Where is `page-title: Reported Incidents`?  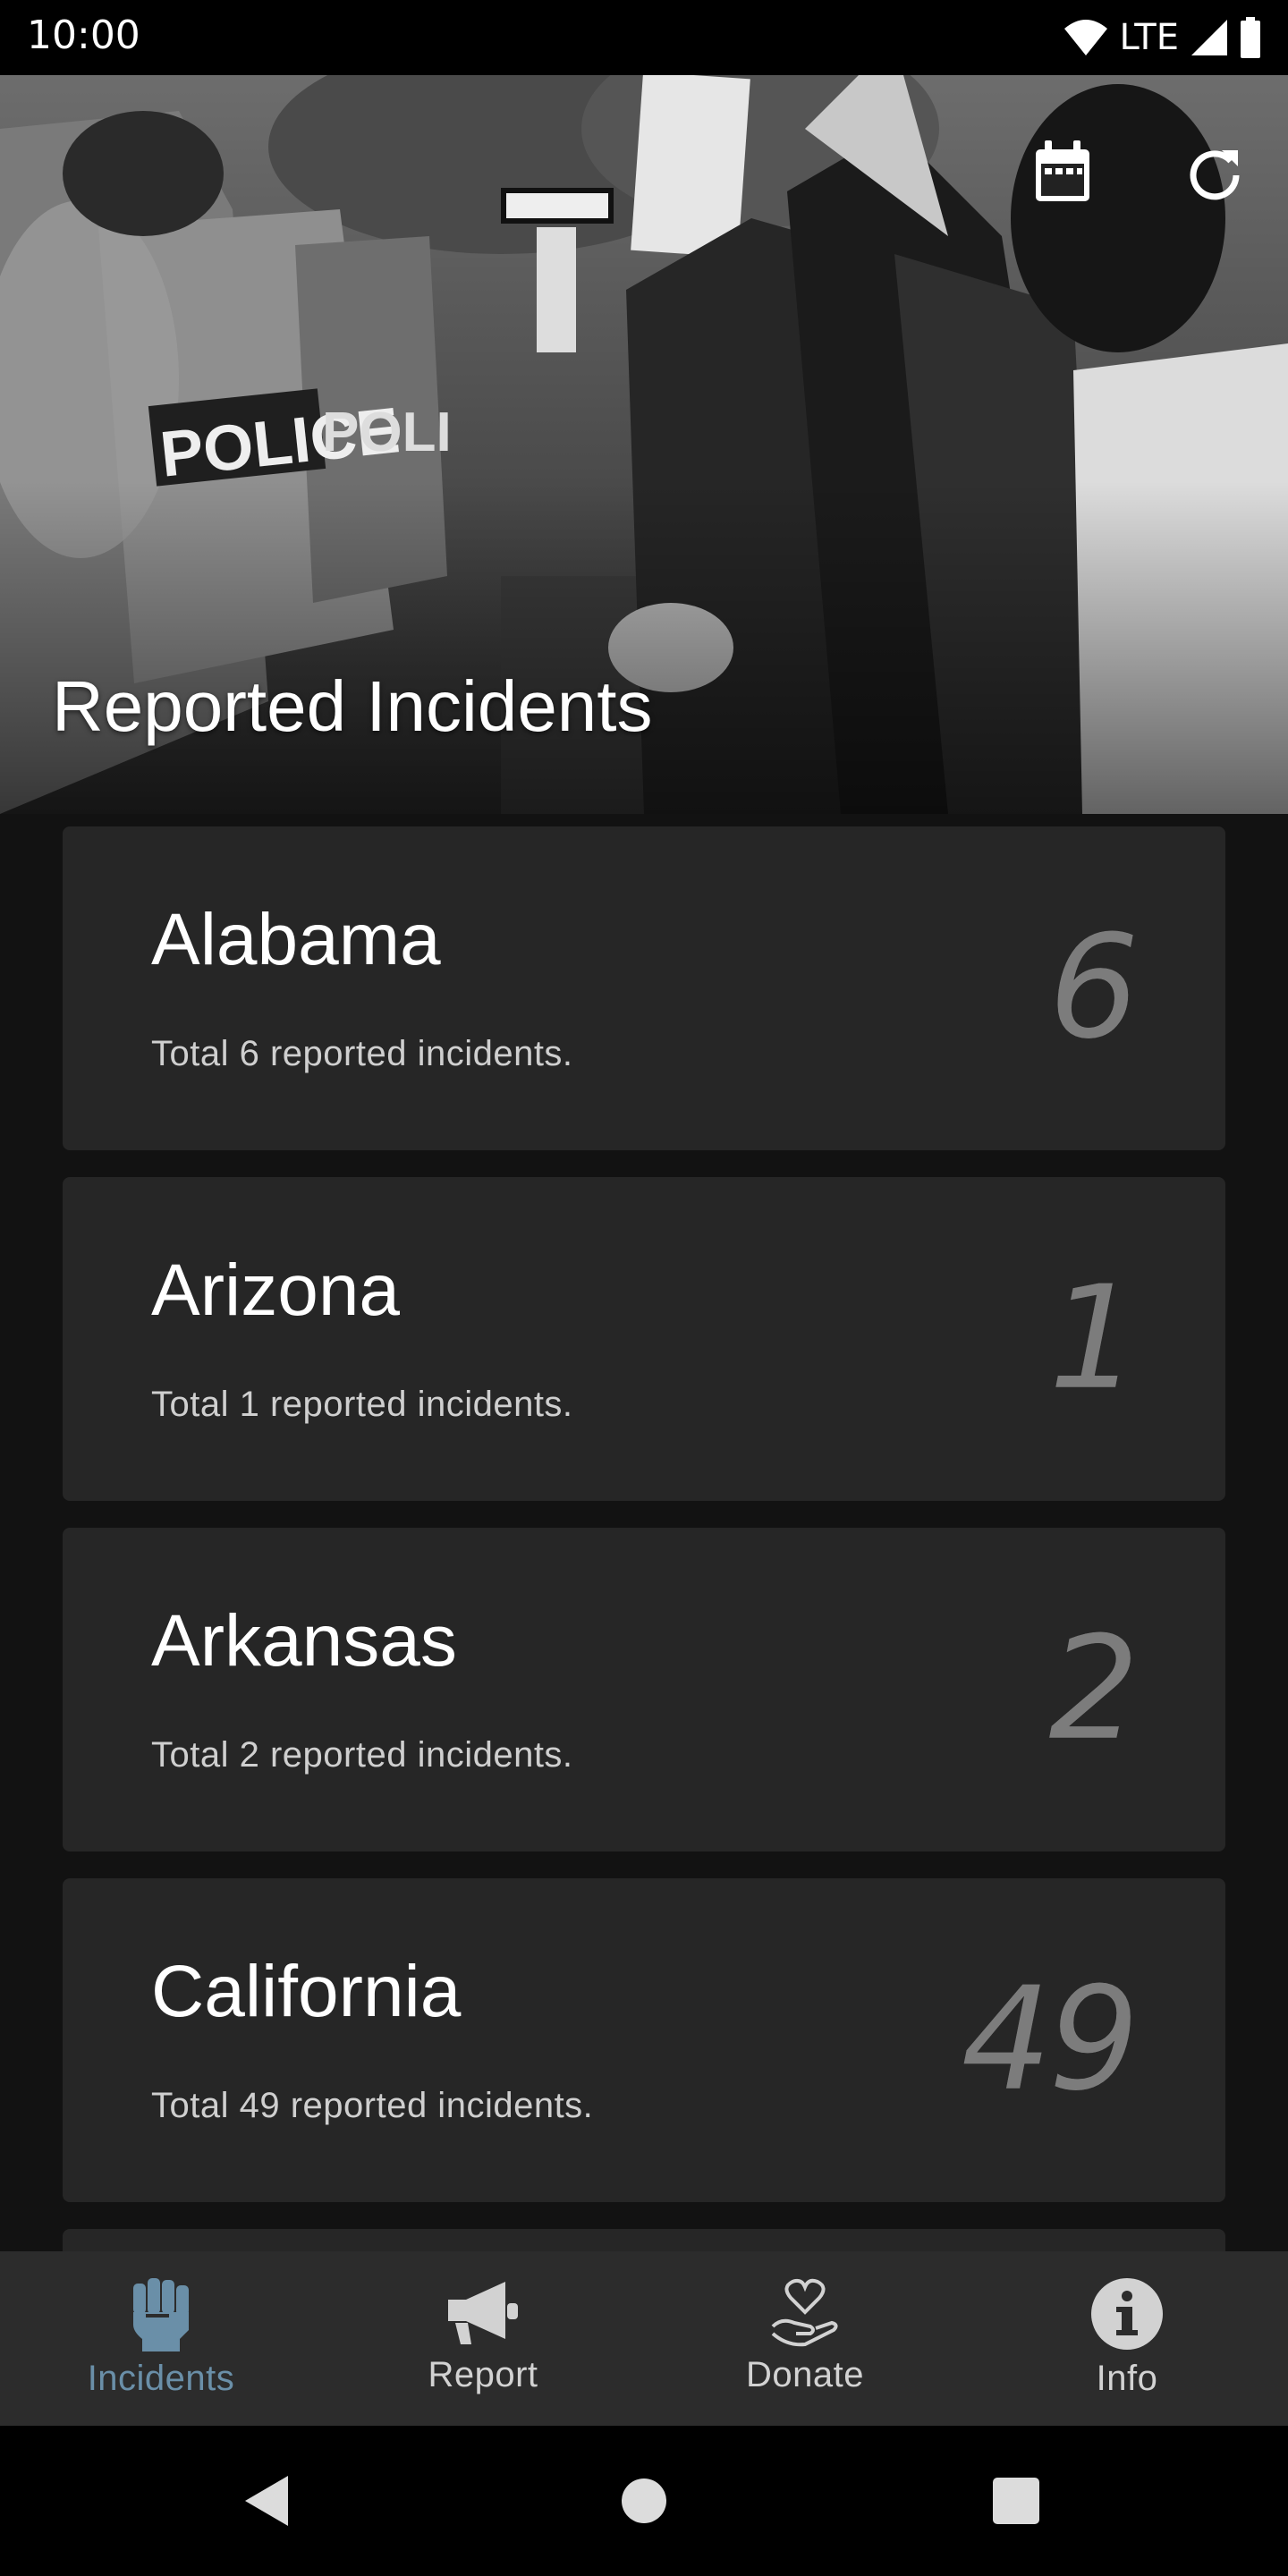
page-title: Reported Incidents is located at coordinates (352, 706).